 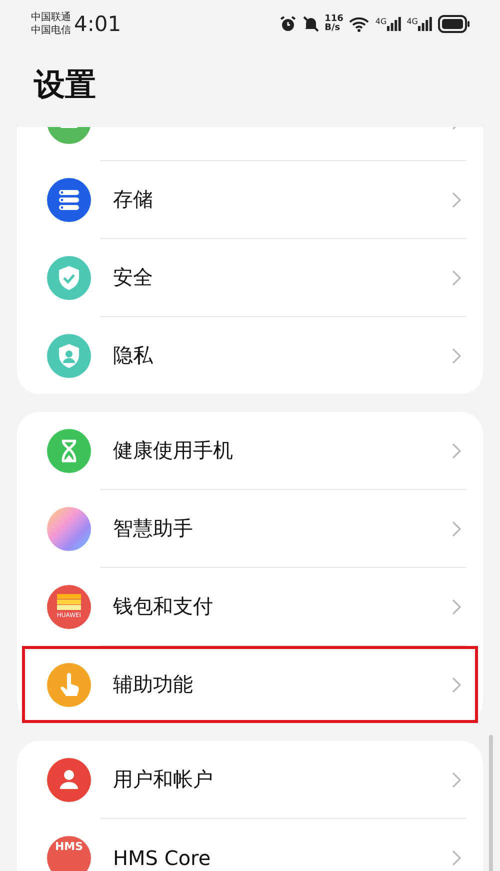 I want to click on muted-bell-icon, so click(x=310, y=24).